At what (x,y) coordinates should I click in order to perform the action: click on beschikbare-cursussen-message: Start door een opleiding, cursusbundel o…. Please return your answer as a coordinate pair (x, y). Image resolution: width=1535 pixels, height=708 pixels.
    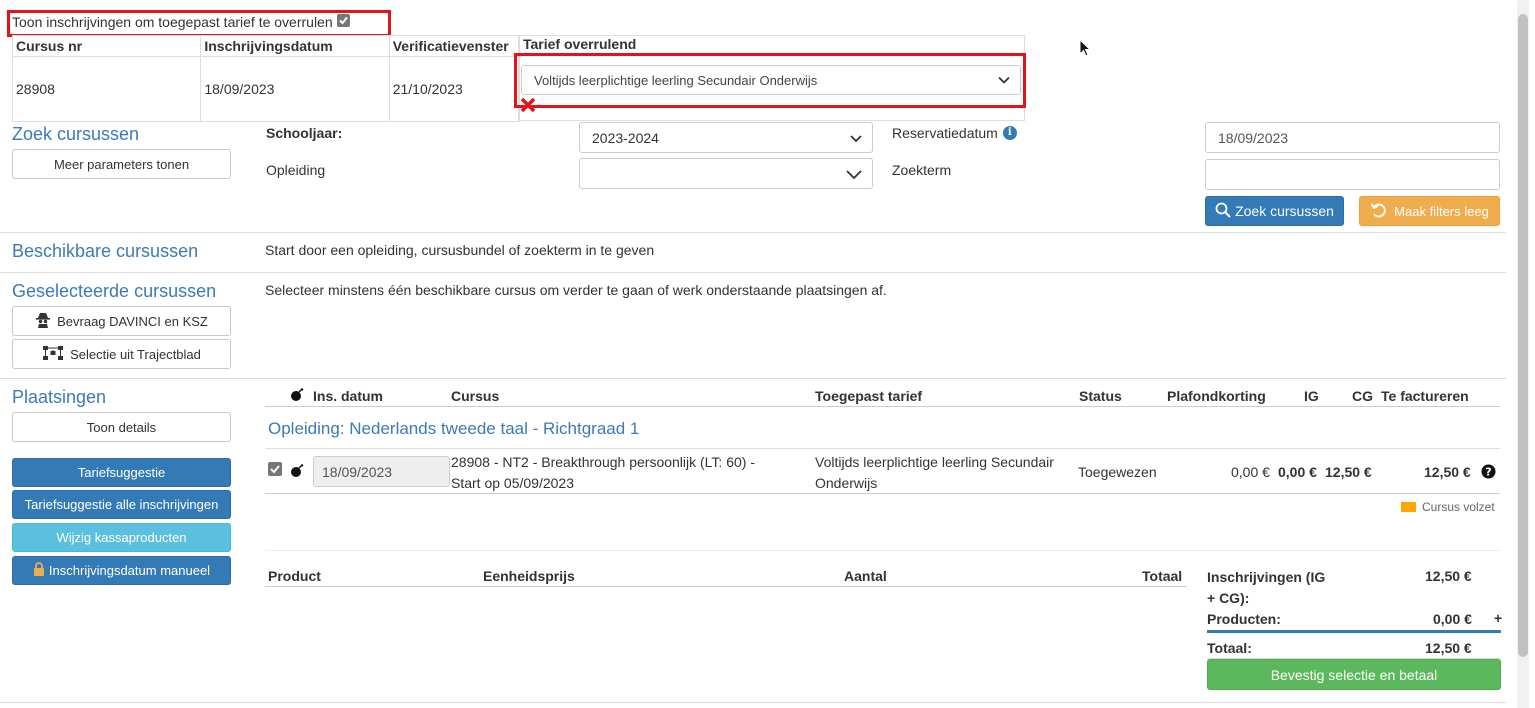
    Looking at the image, I should click on (460, 250).